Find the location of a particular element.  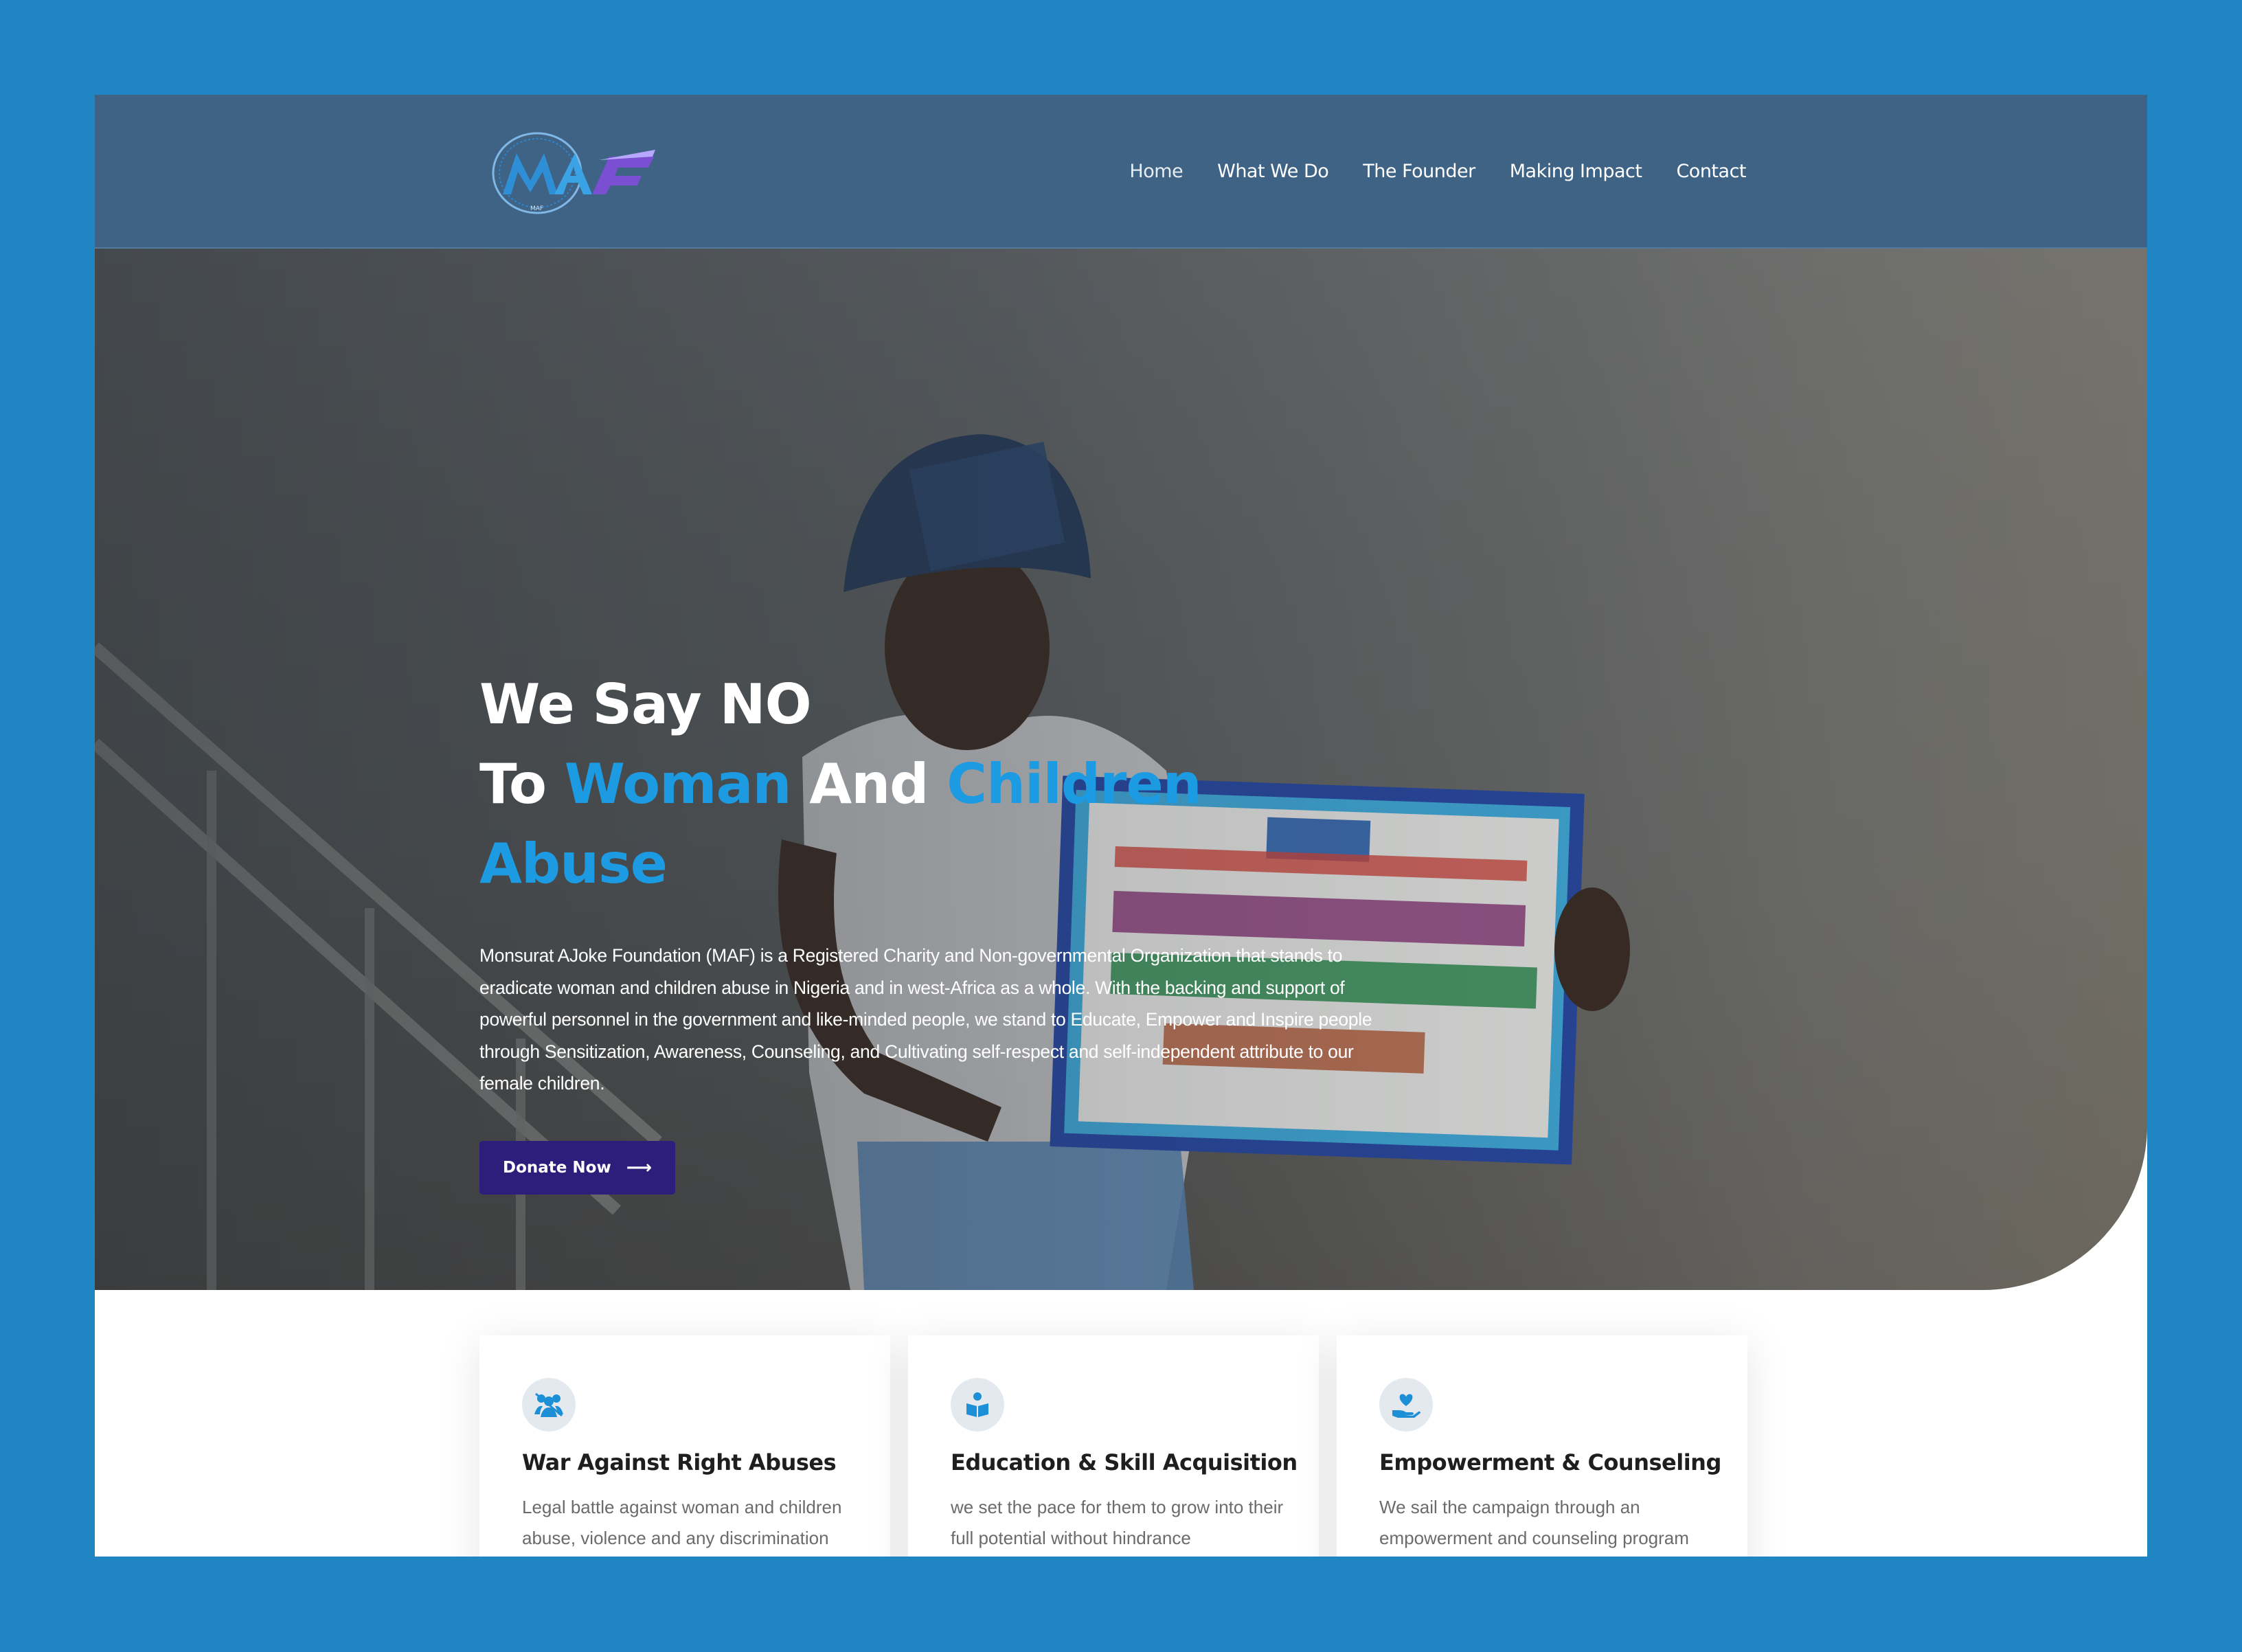

book-icon is located at coordinates (977, 1405).